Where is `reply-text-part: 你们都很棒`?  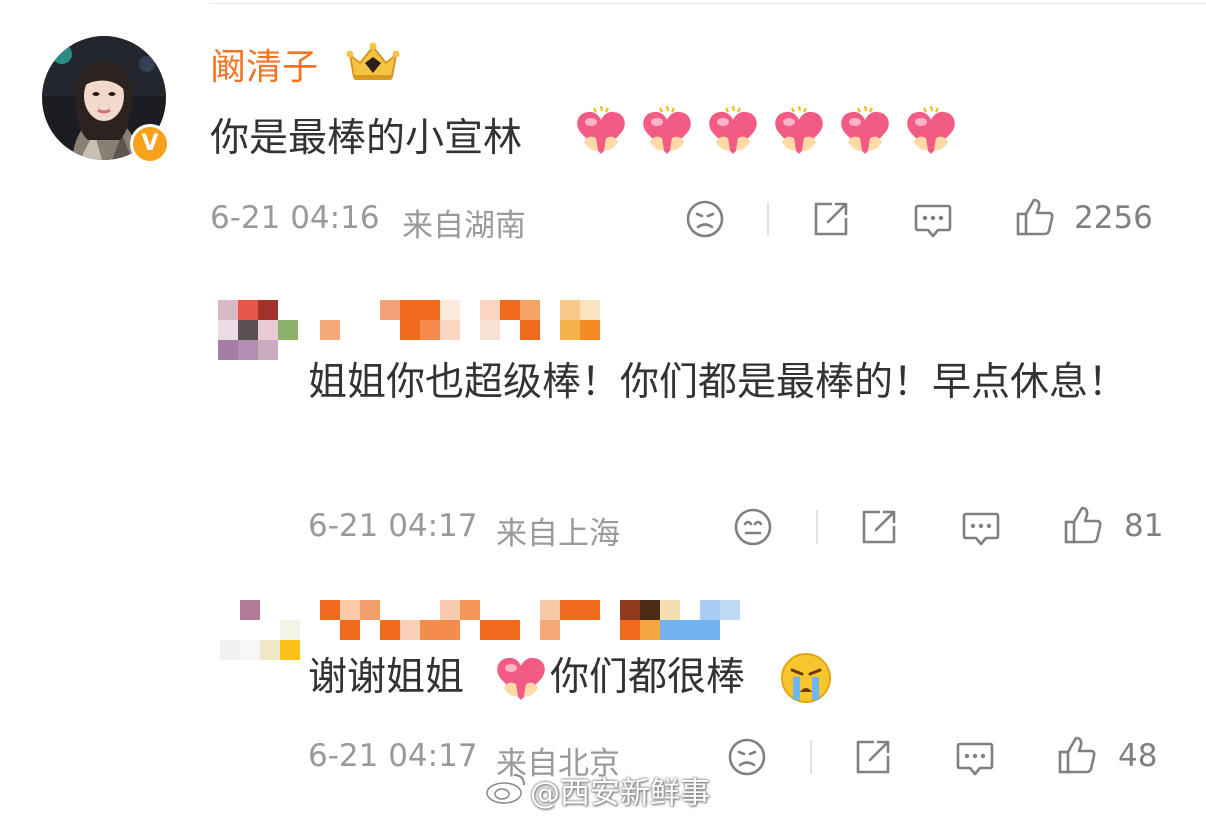 reply-text-part: 你们都很棒 is located at coordinates (648, 677).